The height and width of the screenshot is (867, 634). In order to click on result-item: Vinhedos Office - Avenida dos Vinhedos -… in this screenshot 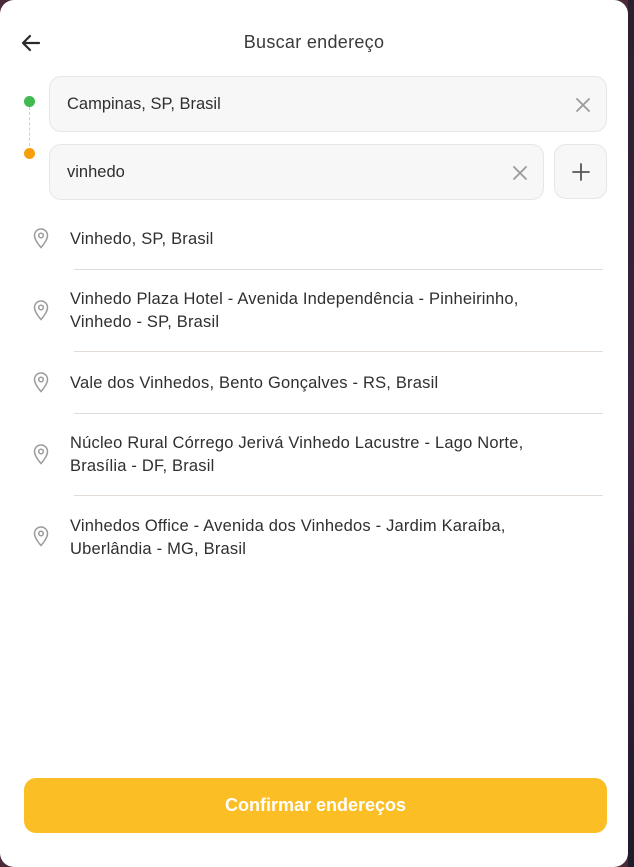, I will do `click(314, 536)`.